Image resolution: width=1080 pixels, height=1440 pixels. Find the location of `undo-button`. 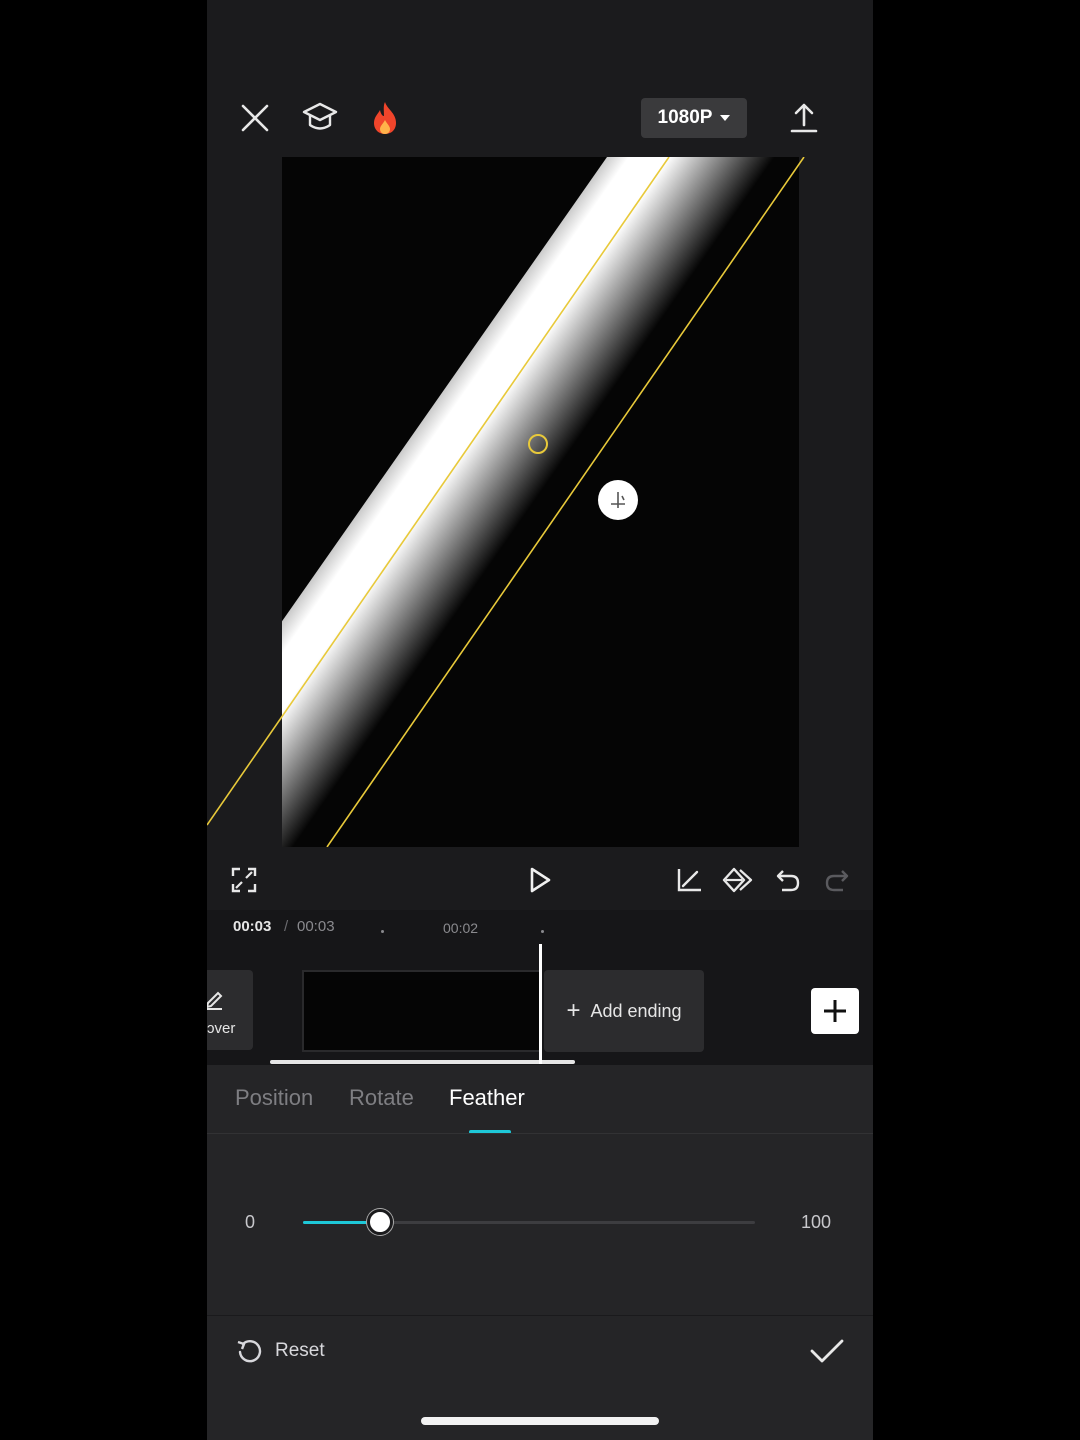

undo-button is located at coordinates (788, 880).